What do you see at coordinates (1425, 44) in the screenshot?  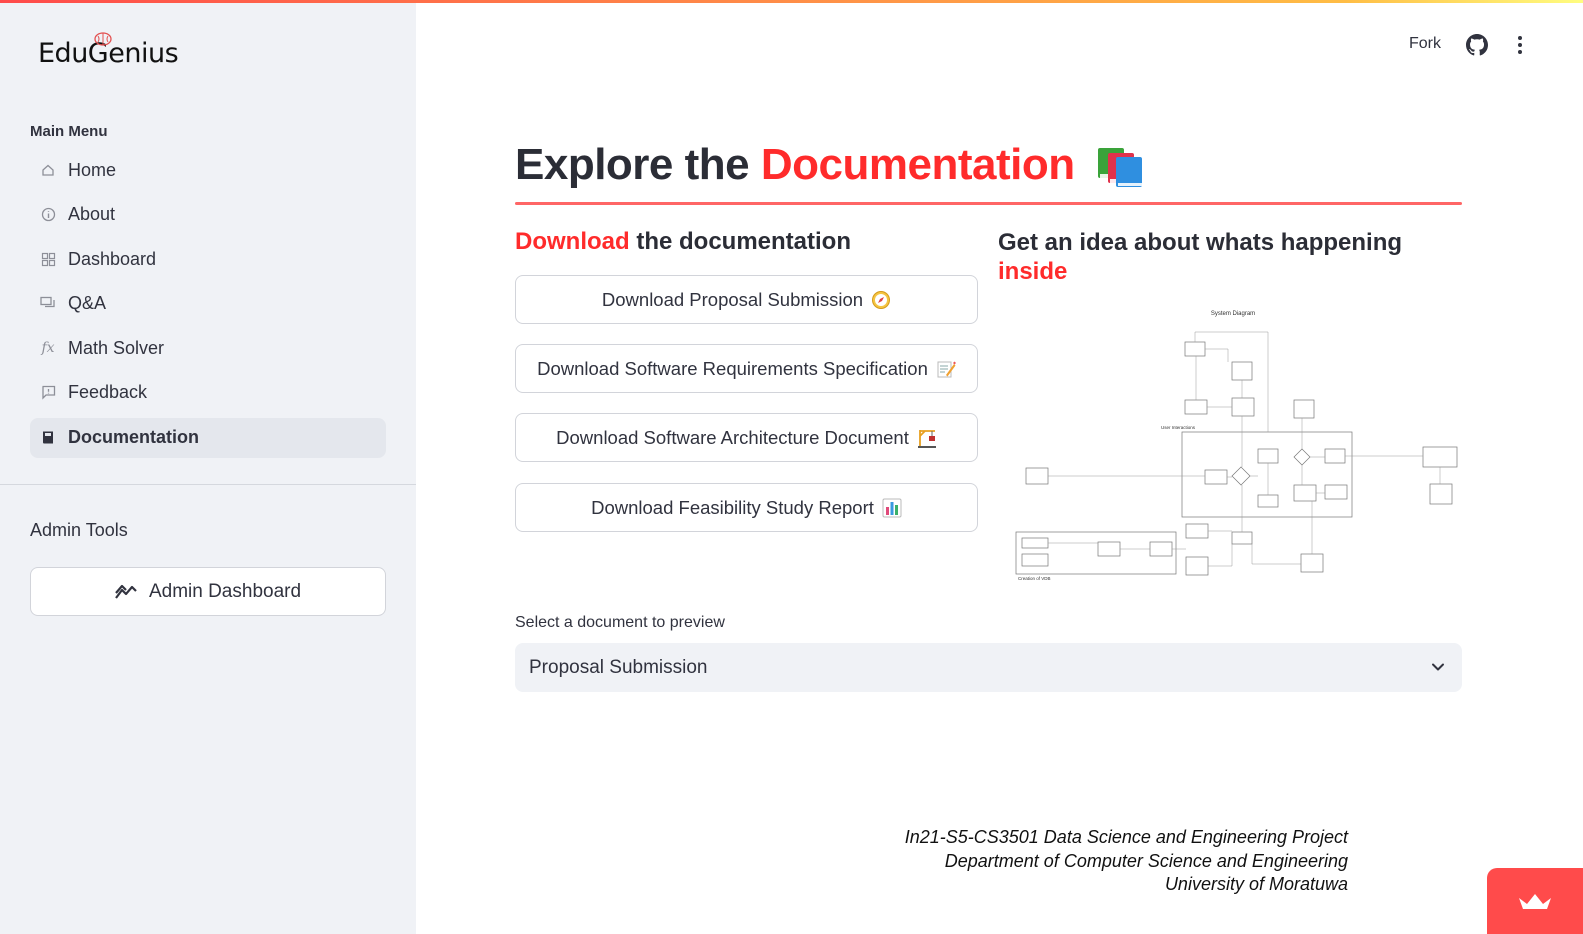 I see `fork-link: Fork` at bounding box center [1425, 44].